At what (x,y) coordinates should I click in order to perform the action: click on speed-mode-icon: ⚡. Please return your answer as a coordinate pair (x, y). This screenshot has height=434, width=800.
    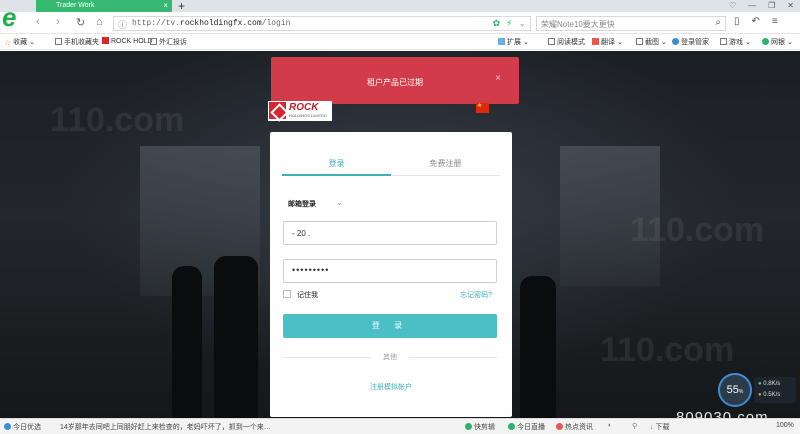
    Looking at the image, I should click on (509, 23).